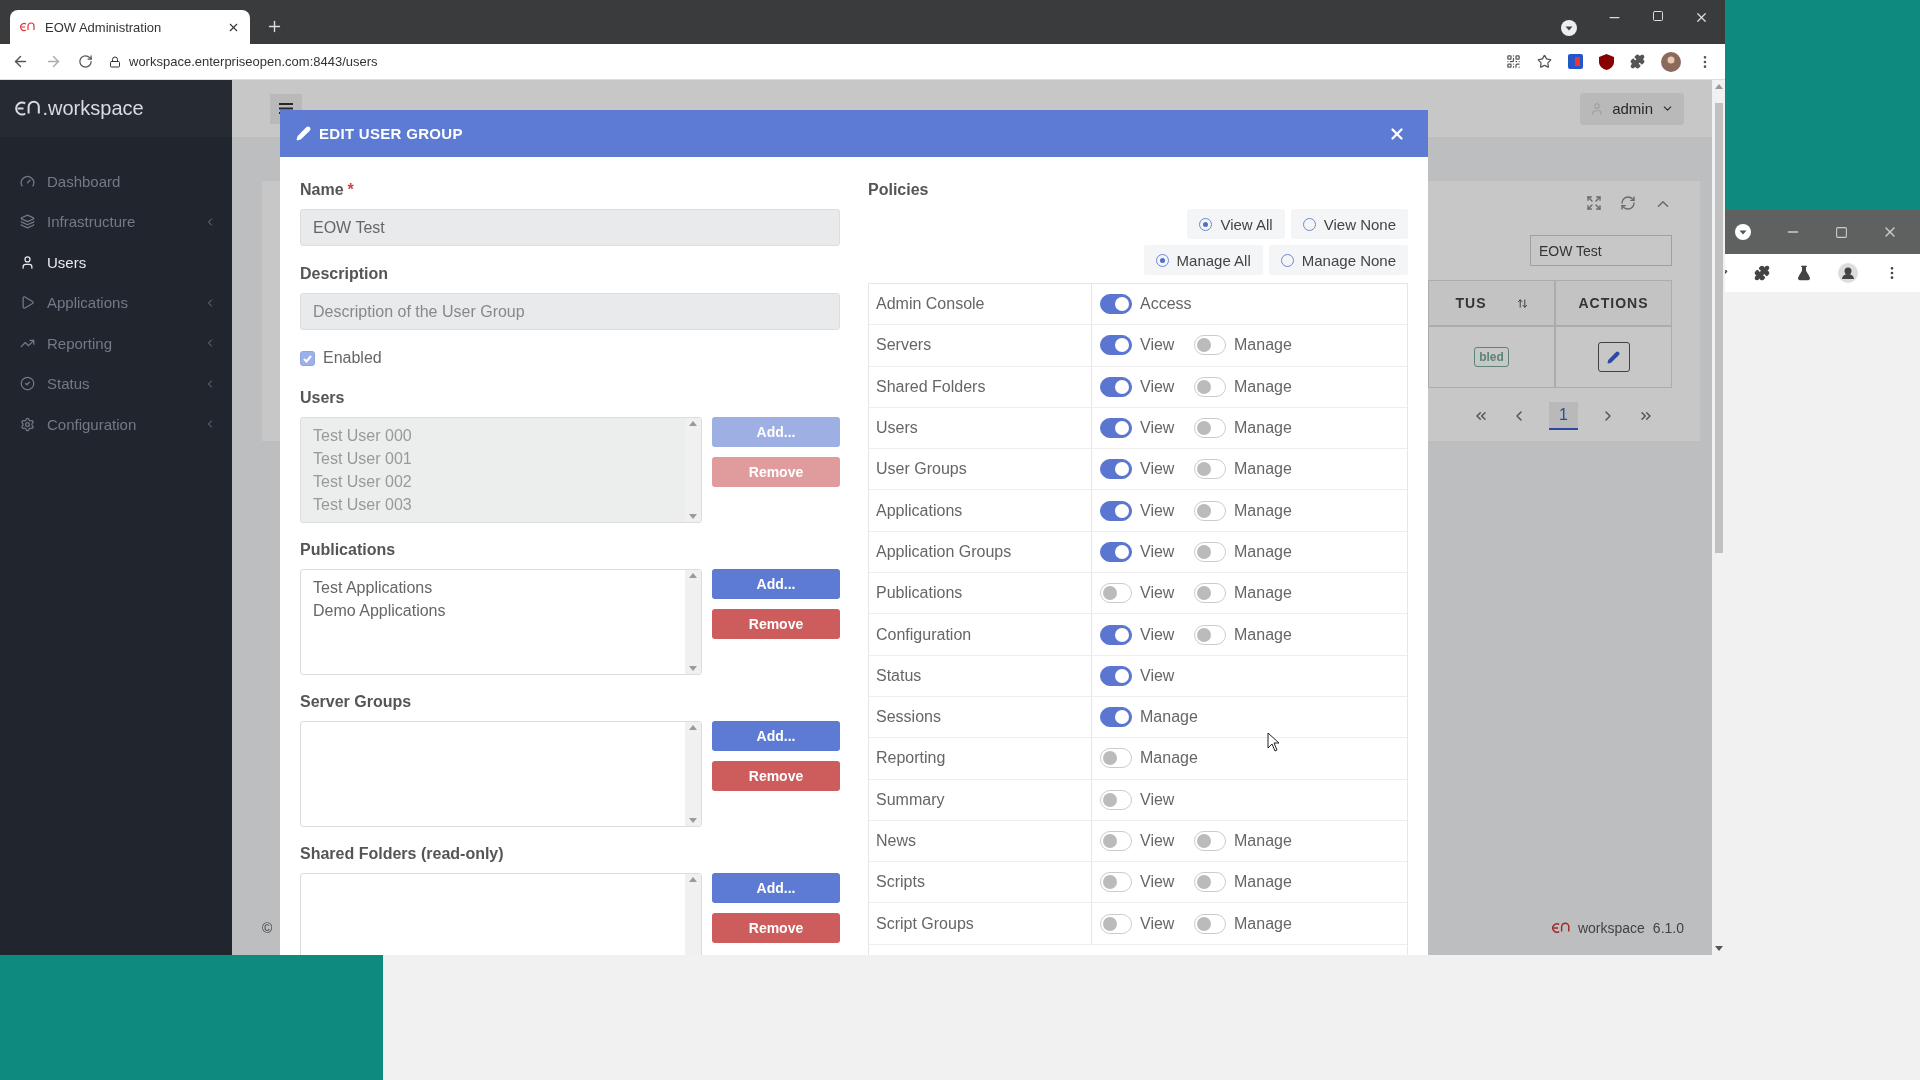 The height and width of the screenshot is (1080, 1920). I want to click on list-box: Test Applications Demo Applications, so click(501, 622).